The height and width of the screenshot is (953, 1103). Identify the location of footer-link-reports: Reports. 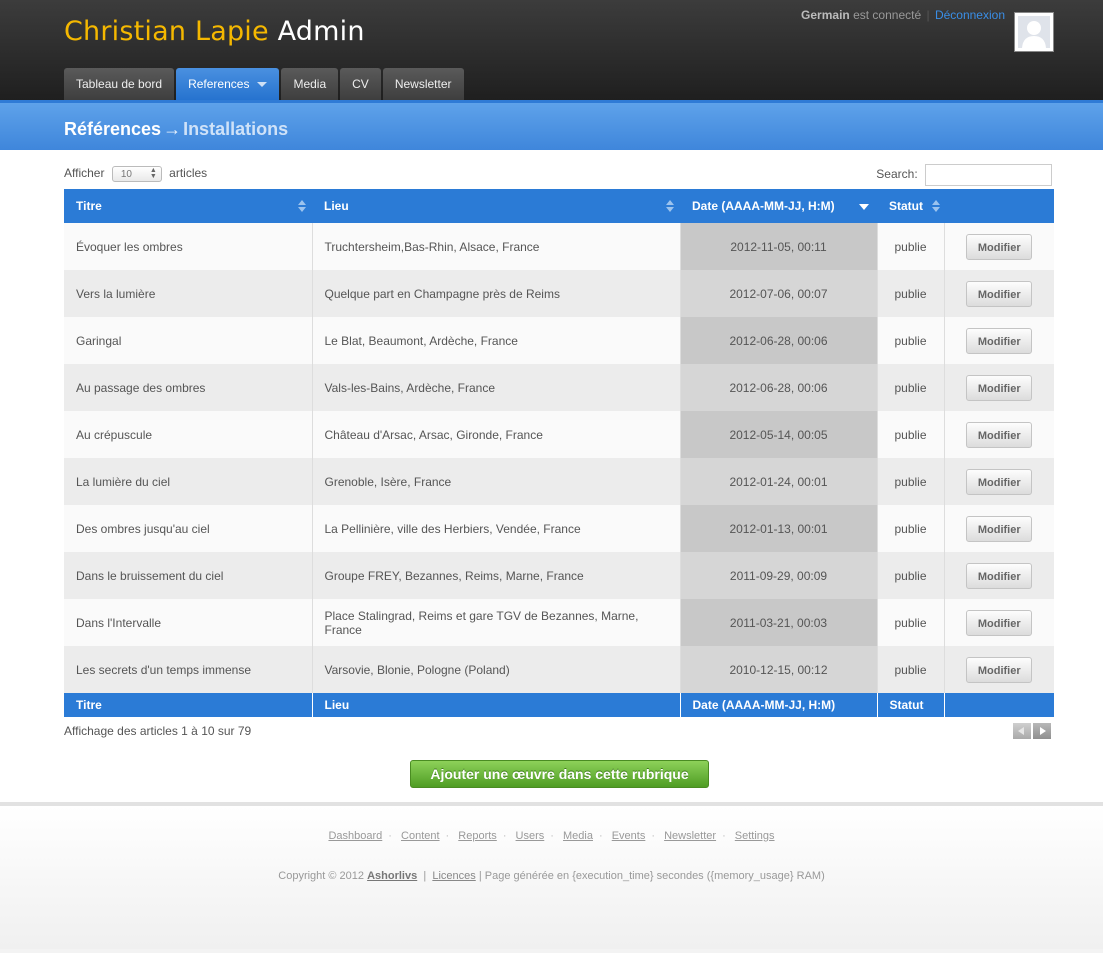
(477, 836).